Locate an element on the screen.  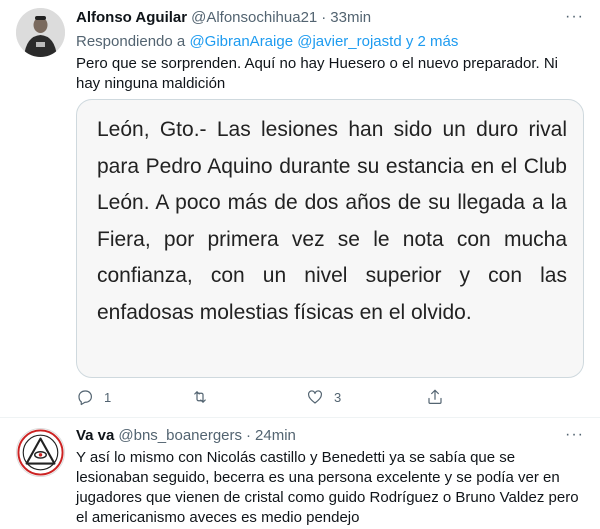
share-button is located at coordinates (440, 397).